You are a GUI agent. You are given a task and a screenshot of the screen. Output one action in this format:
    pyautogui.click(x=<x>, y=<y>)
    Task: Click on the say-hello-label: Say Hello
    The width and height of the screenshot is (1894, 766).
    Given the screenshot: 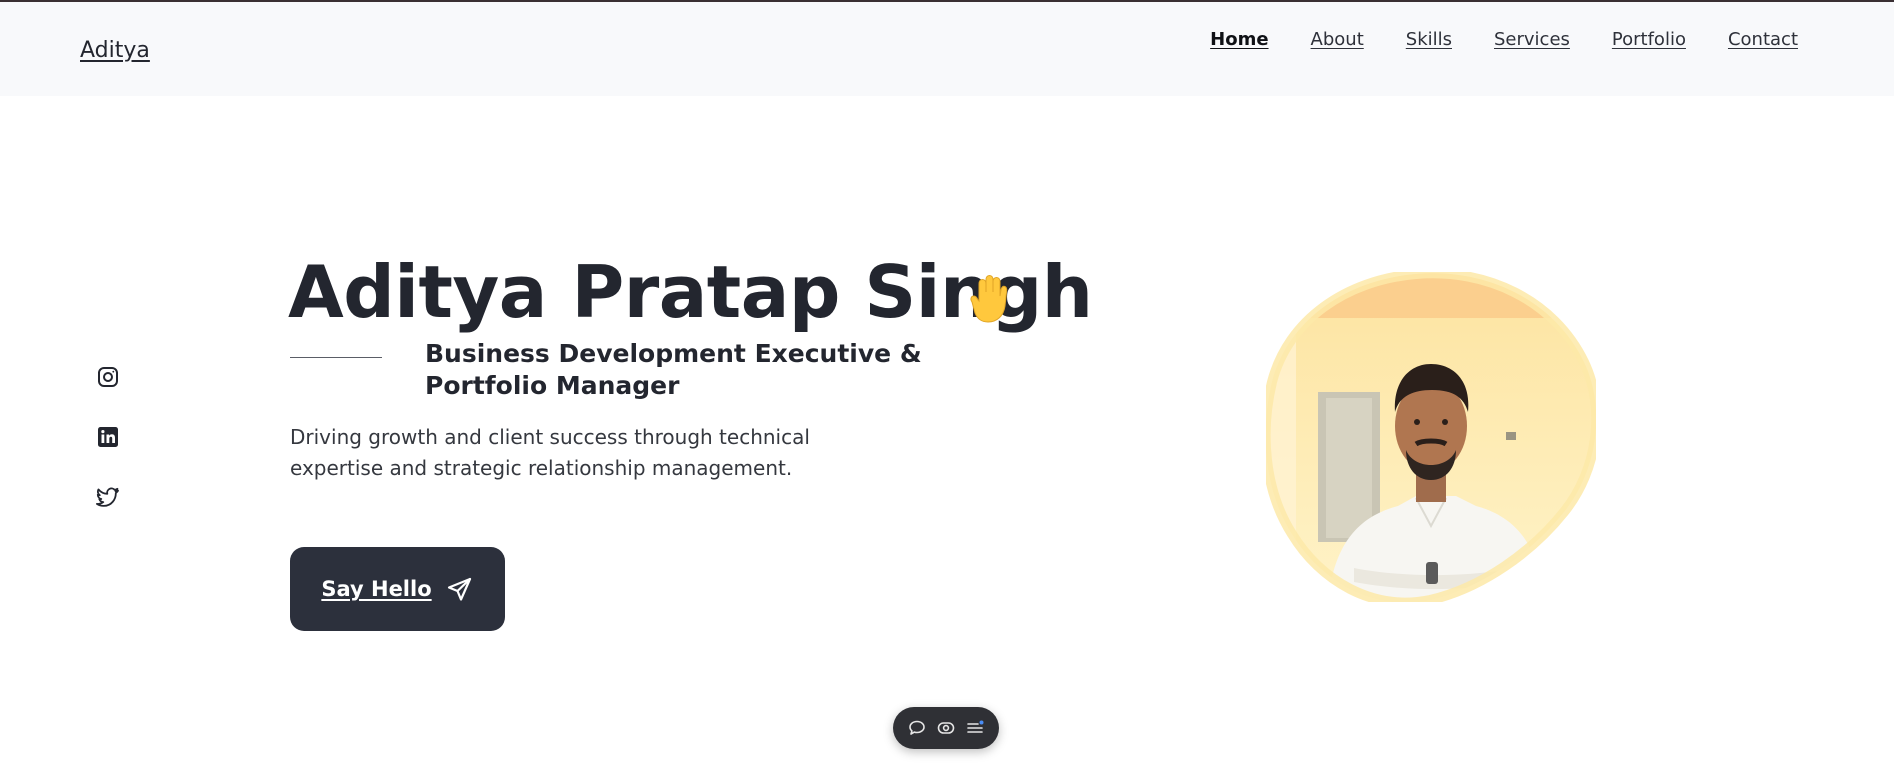 What is the action you would take?
    pyautogui.click(x=376, y=589)
    